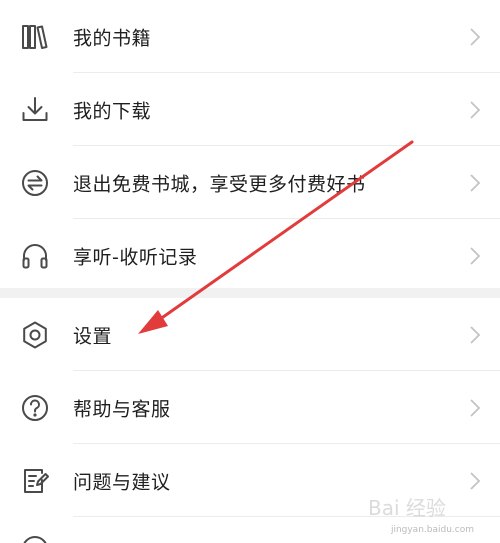 The image size is (500, 543). Describe the element at coordinates (122, 409) in the screenshot. I see `menu-item-label: 帮助与客服` at that location.